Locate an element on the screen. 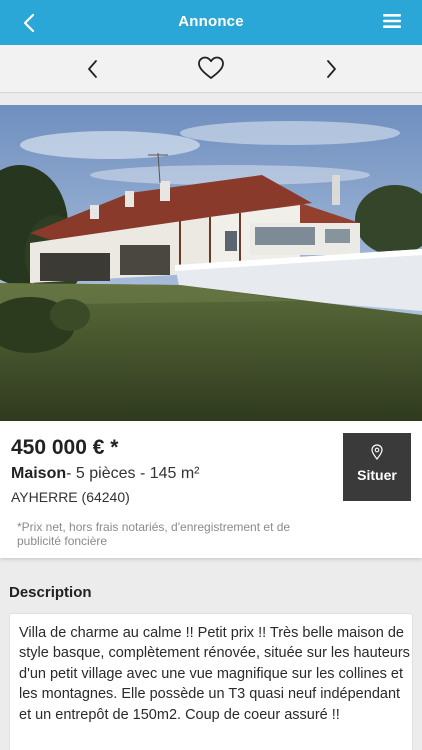 Image resolution: width=422 pixels, height=750 pixels. heart-outline-icon is located at coordinates (211, 67).